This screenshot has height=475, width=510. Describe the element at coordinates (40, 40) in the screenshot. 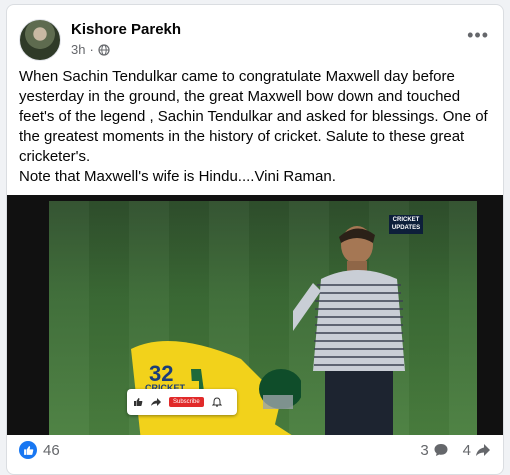

I see `author-avatar` at that location.